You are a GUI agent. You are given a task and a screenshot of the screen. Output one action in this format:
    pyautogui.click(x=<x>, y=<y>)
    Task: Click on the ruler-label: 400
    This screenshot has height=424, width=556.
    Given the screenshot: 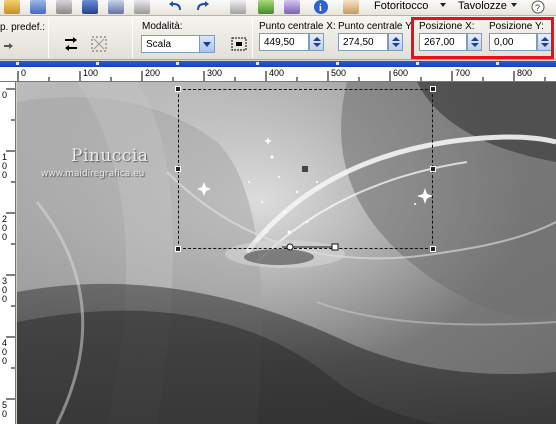 What is the action you would take?
    pyautogui.click(x=277, y=73)
    